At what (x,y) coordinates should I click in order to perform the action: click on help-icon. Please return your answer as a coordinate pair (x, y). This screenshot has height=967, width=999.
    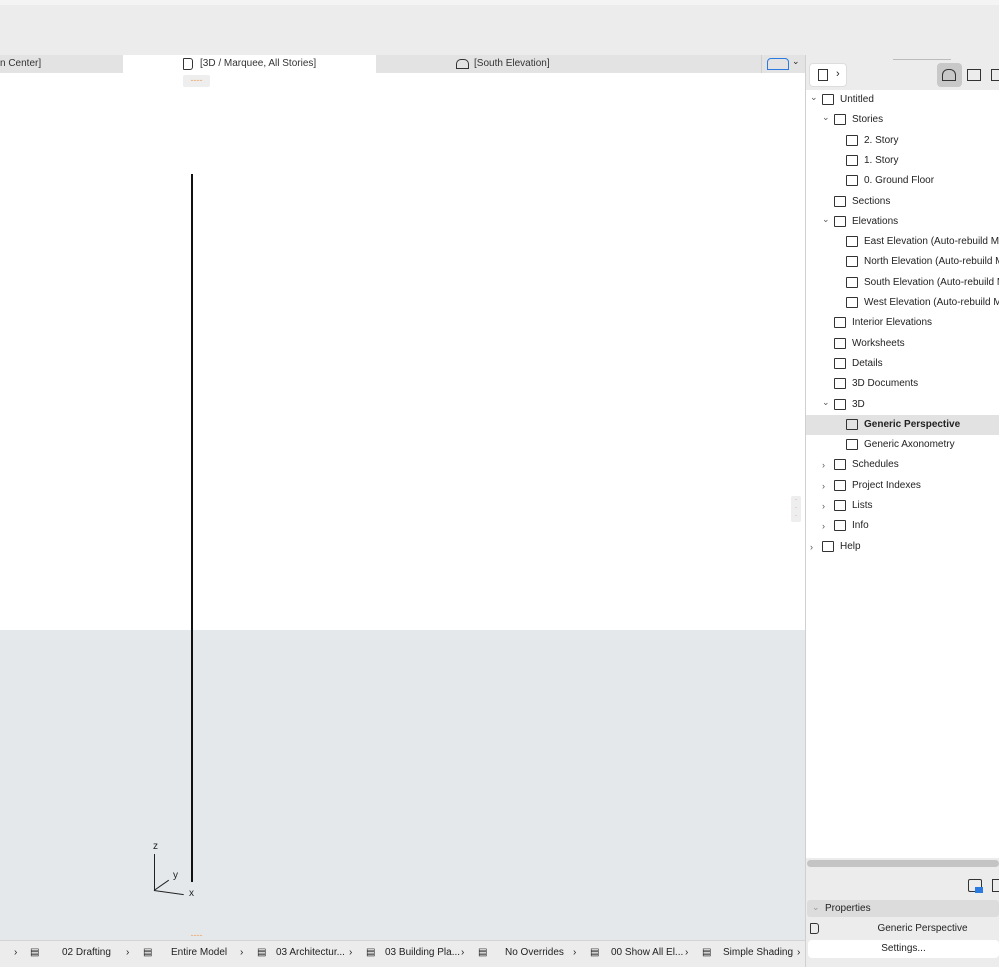
    Looking at the image, I should click on (828, 546).